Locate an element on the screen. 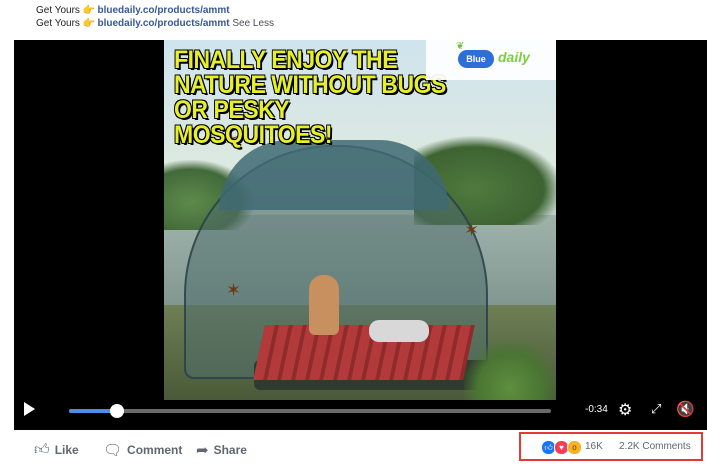  reaction-count: 16K is located at coordinates (594, 446).